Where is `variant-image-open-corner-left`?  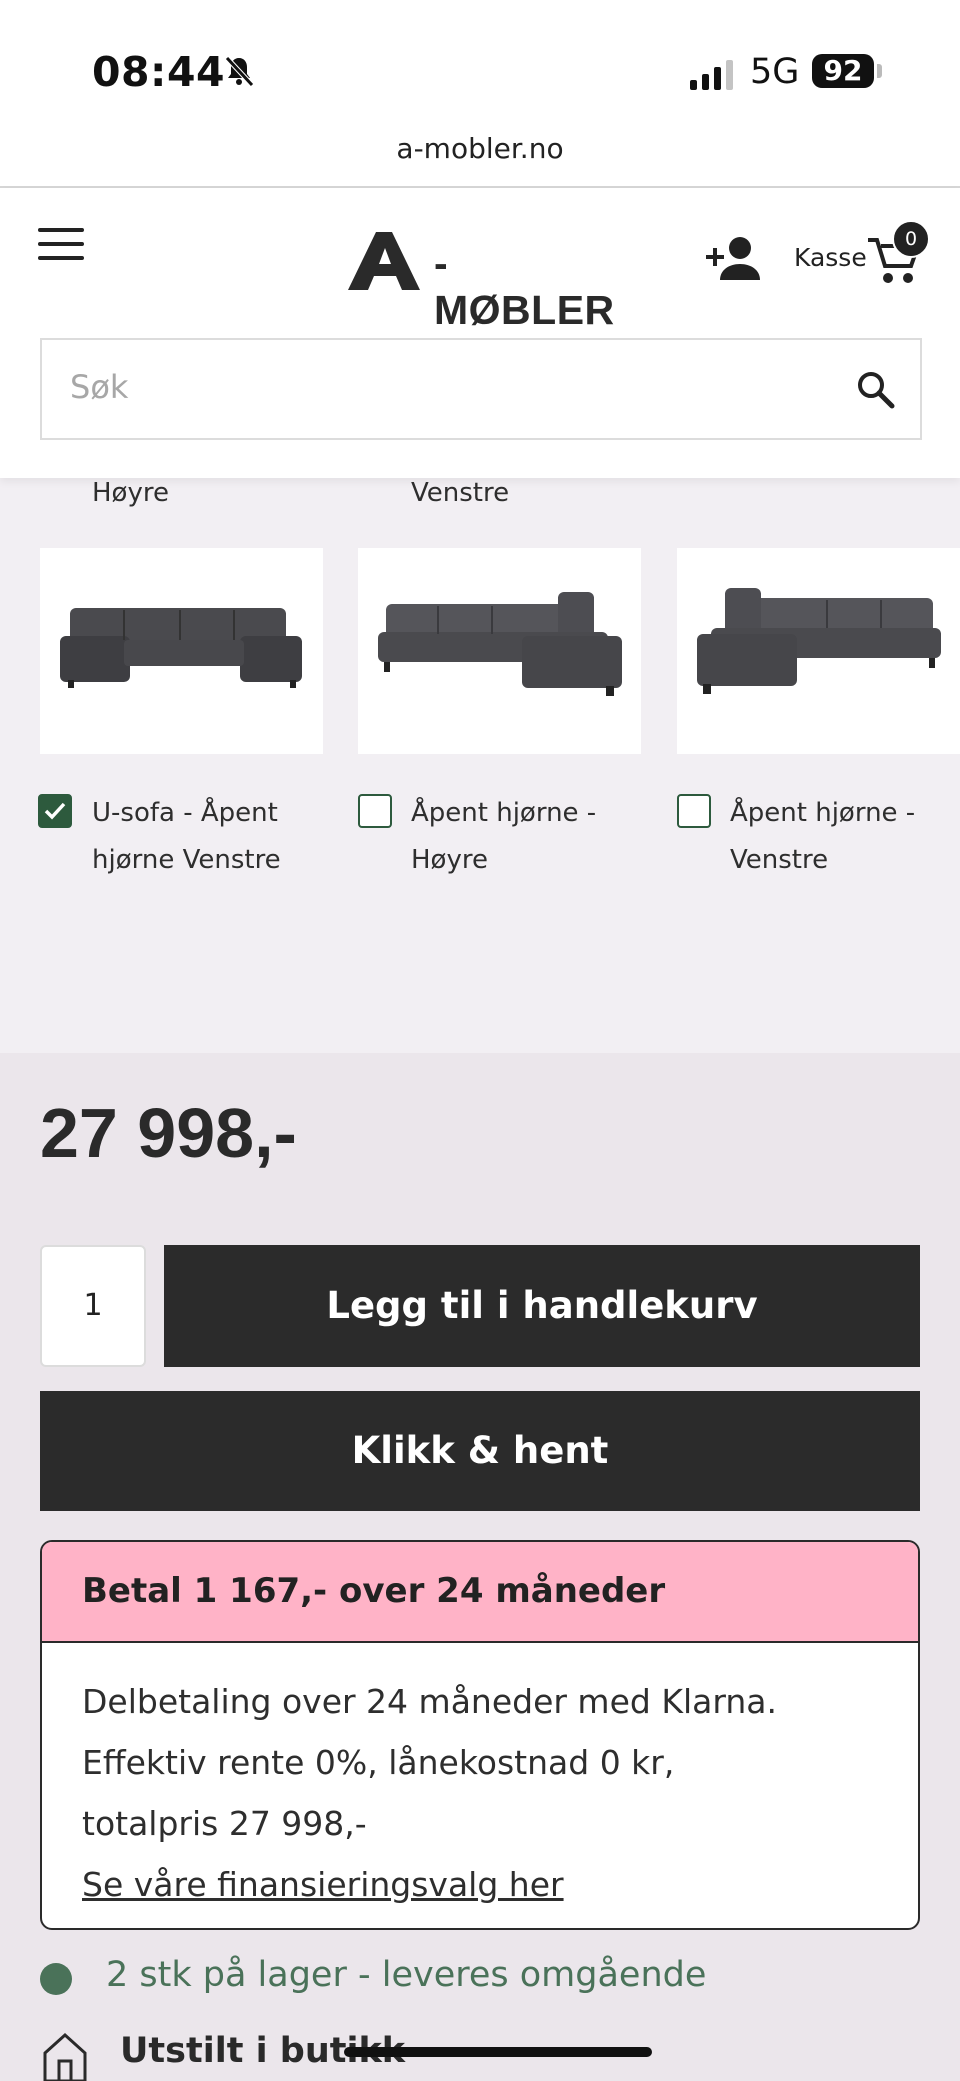 variant-image-open-corner-left is located at coordinates (818, 651).